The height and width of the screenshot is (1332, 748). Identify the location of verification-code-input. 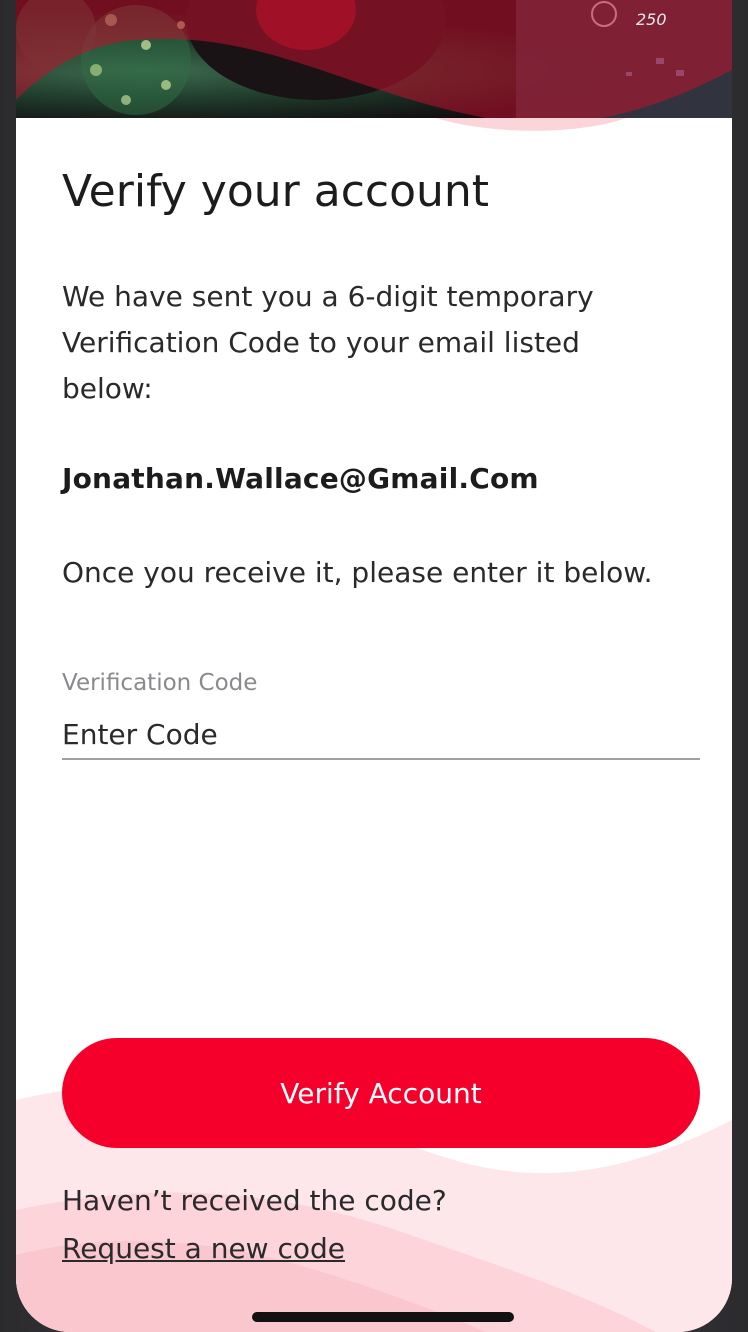
(381, 735).